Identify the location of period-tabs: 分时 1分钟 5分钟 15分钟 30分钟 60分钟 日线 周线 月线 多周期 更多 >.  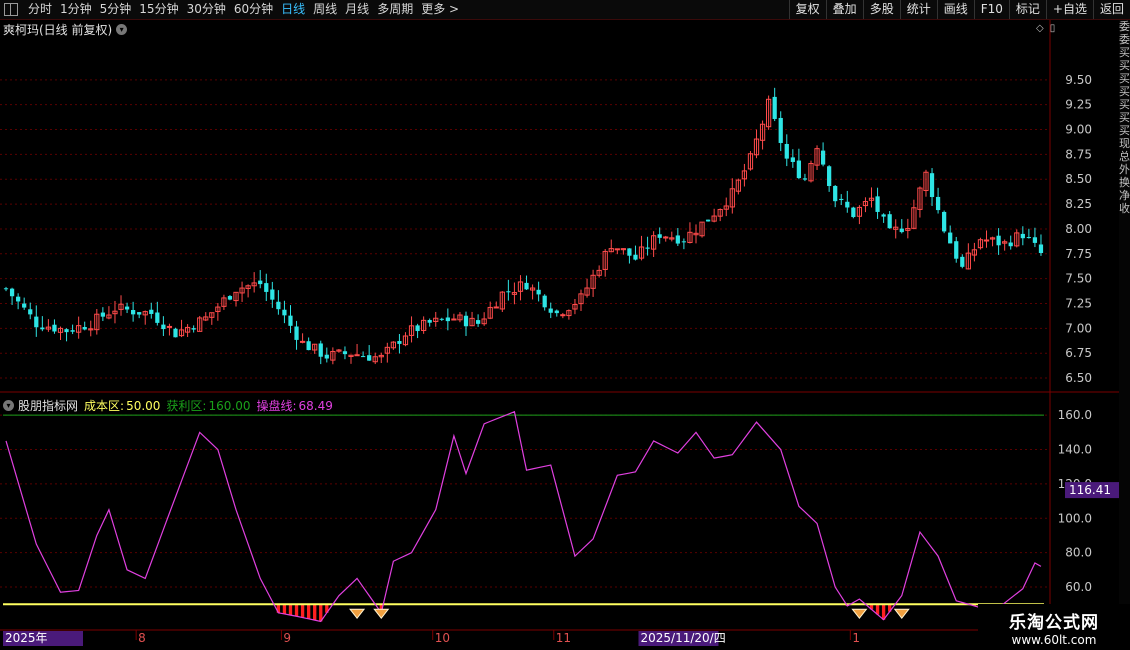
(243, 9).